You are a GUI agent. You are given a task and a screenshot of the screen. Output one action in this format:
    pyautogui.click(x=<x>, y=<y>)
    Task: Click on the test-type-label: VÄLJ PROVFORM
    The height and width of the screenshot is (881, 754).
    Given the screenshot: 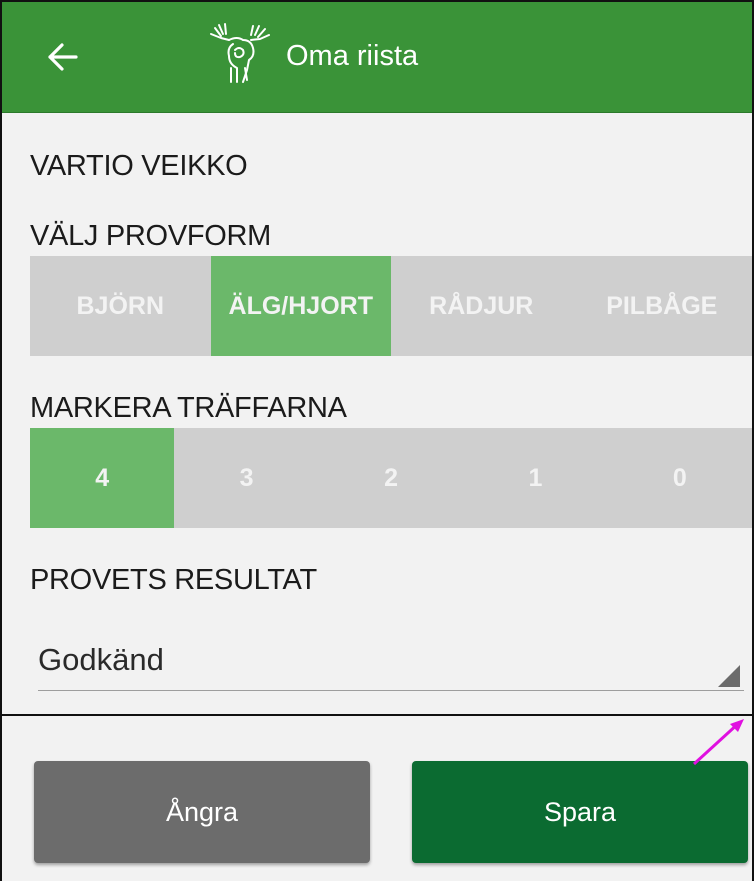 What is the action you would take?
    pyautogui.click(x=151, y=236)
    